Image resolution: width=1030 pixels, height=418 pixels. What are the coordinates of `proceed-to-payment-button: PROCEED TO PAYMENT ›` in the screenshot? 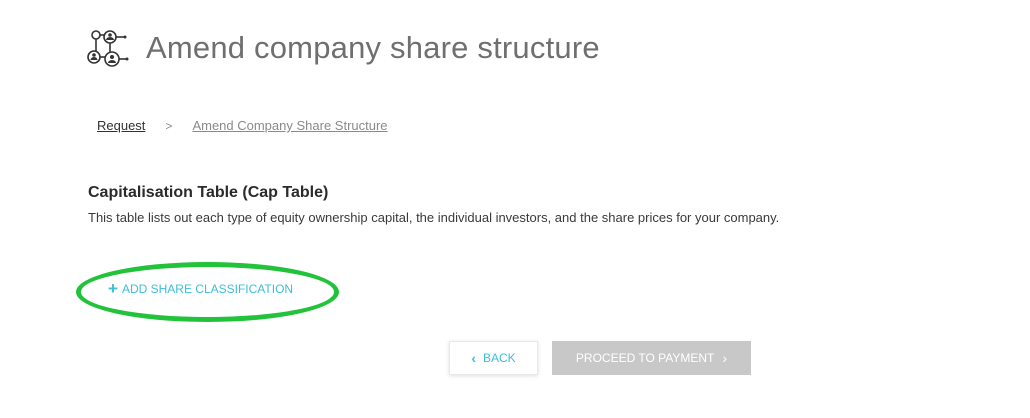 It's located at (651, 358).